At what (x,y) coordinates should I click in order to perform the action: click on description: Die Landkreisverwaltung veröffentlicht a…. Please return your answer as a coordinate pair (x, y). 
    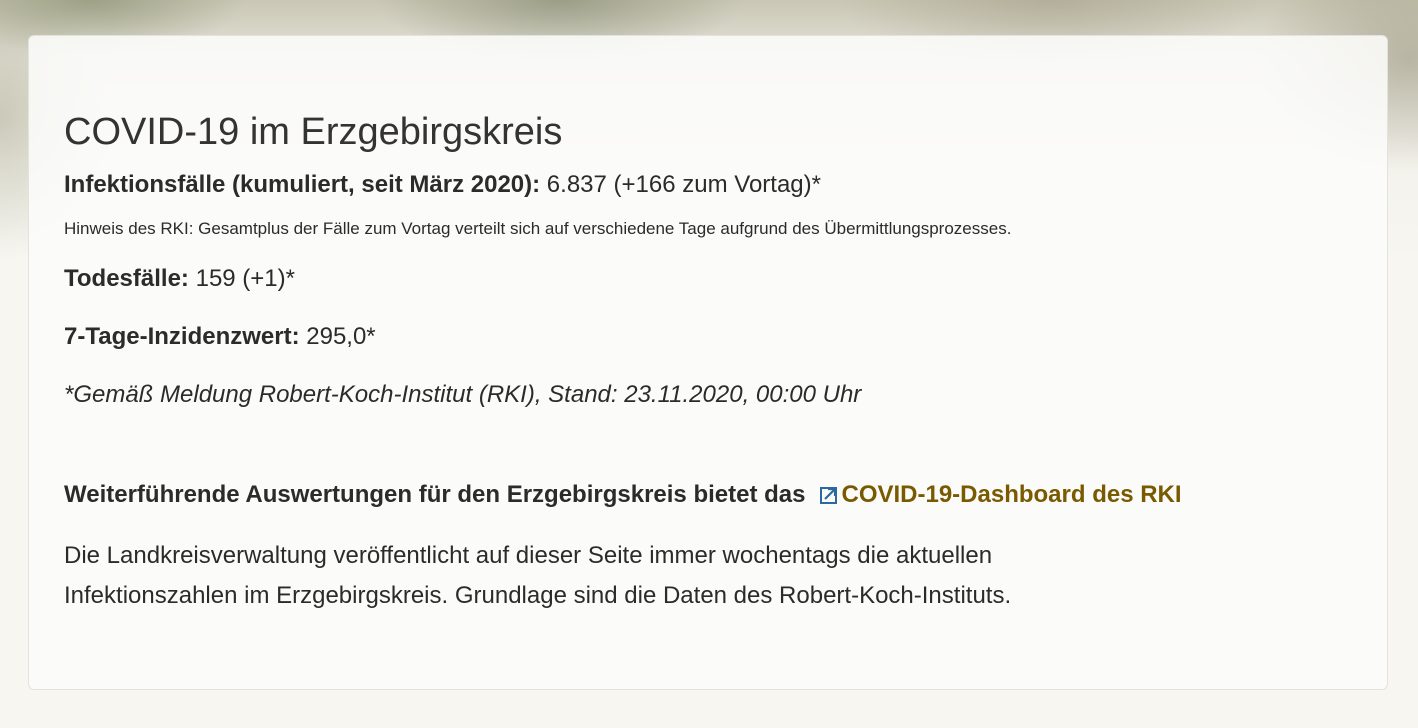
    Looking at the image, I should click on (538, 575).